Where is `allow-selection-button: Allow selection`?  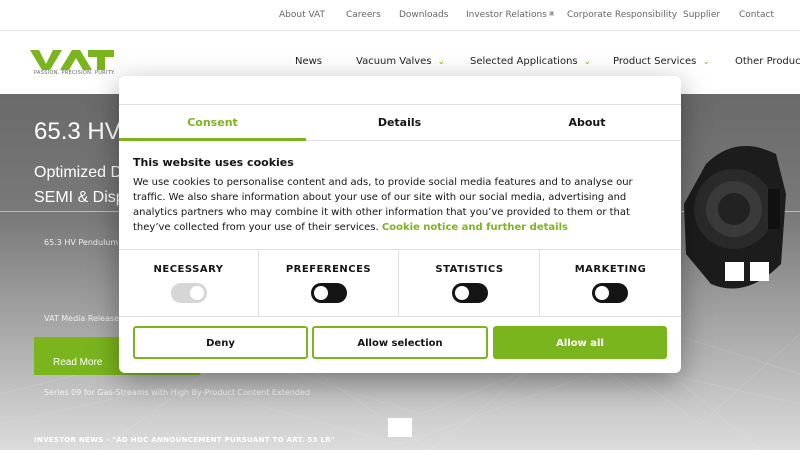
allow-selection-button: Allow selection is located at coordinates (400, 342).